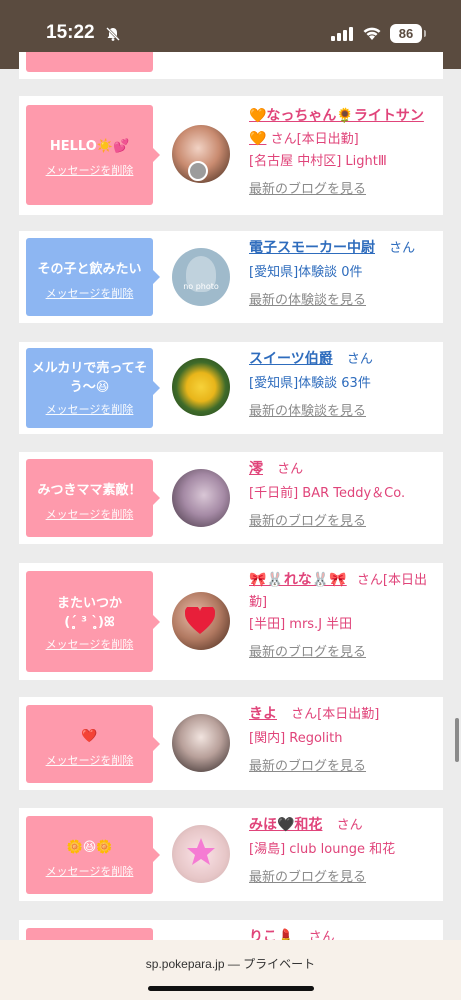 This screenshot has height=1000, width=461. What do you see at coordinates (70, 32) in the screenshot?
I see `status-time: 15:22` at bounding box center [70, 32].